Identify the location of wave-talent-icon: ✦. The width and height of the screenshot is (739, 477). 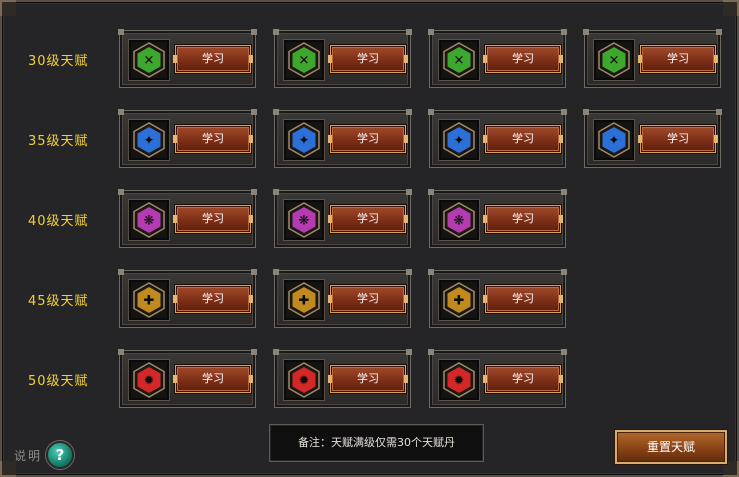
(149, 140).